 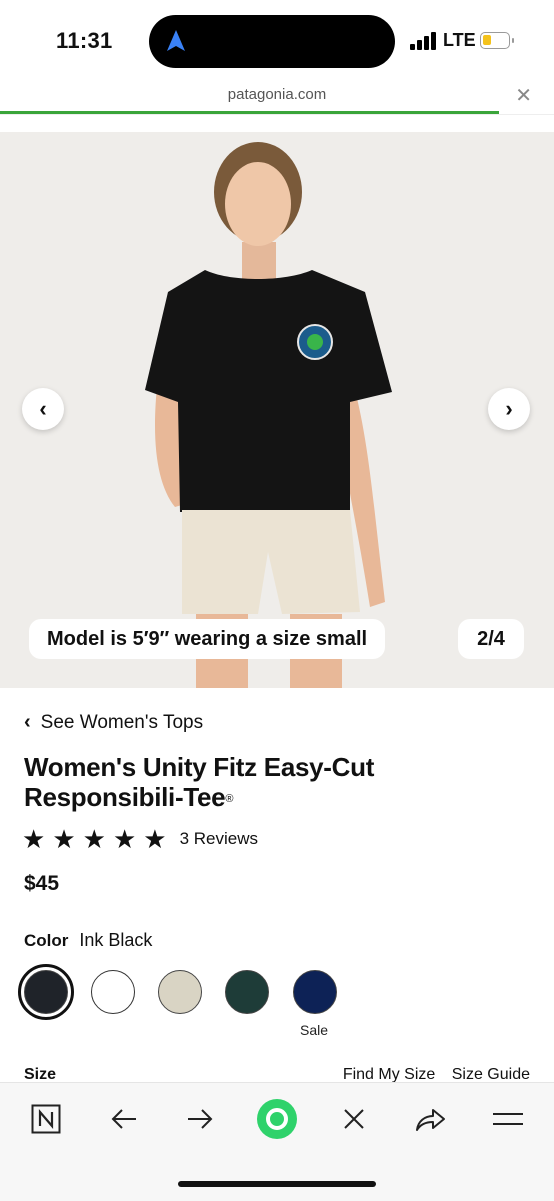 What do you see at coordinates (523, 95) in the screenshot?
I see `close-icon: ✕` at bounding box center [523, 95].